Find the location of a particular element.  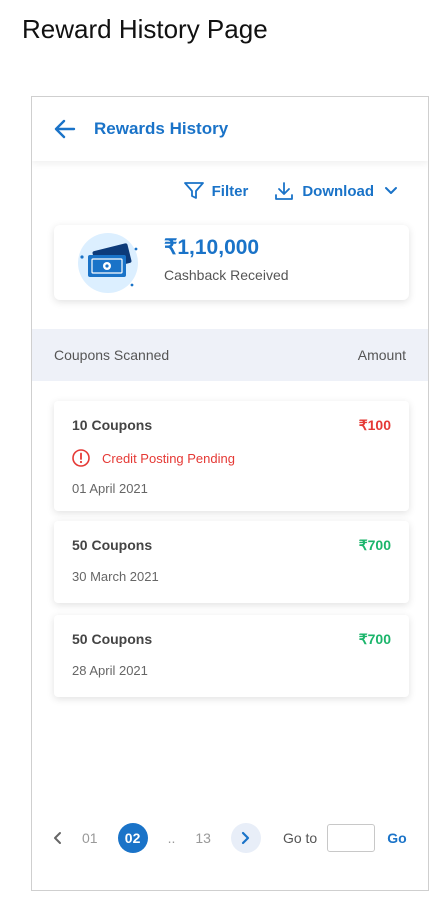

page-link: 01 is located at coordinates (90, 838).